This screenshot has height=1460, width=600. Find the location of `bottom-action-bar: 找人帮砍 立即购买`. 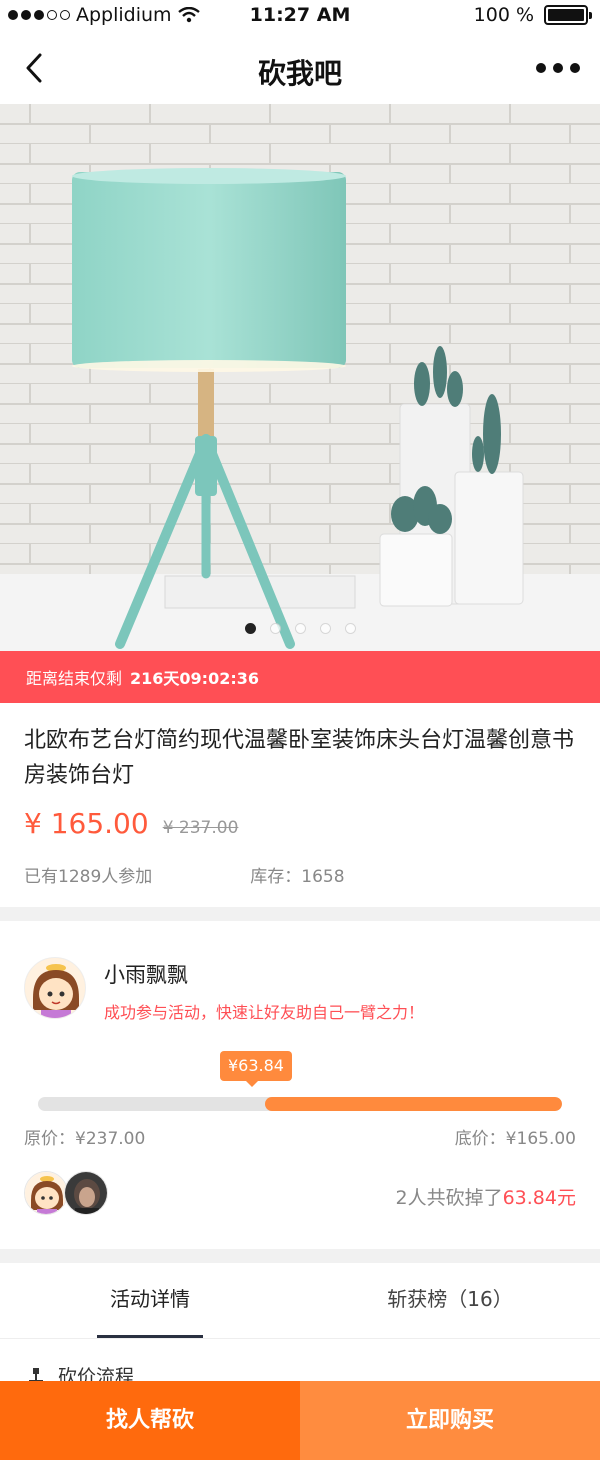

bottom-action-bar: 找人帮砍 立即购买 is located at coordinates (300, 1420).